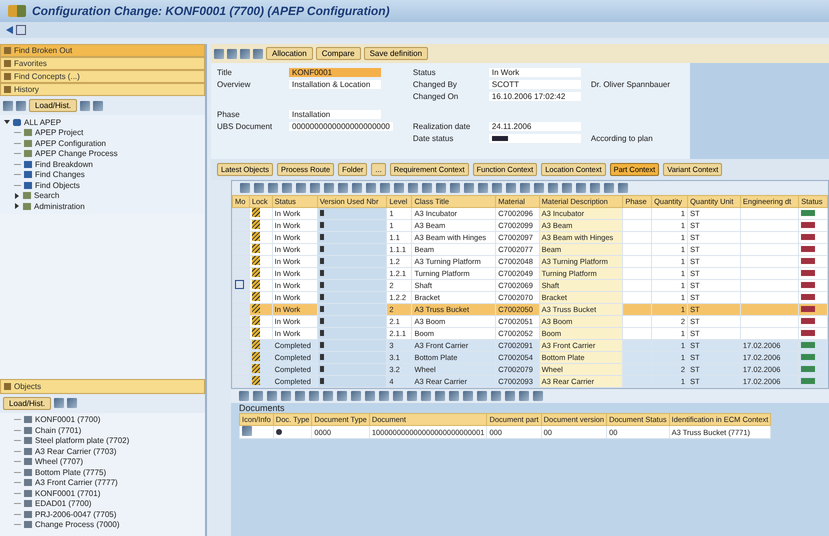 This screenshot has height=536, width=829. What do you see at coordinates (424, 72) in the screenshot?
I see `field-label: Status` at bounding box center [424, 72].